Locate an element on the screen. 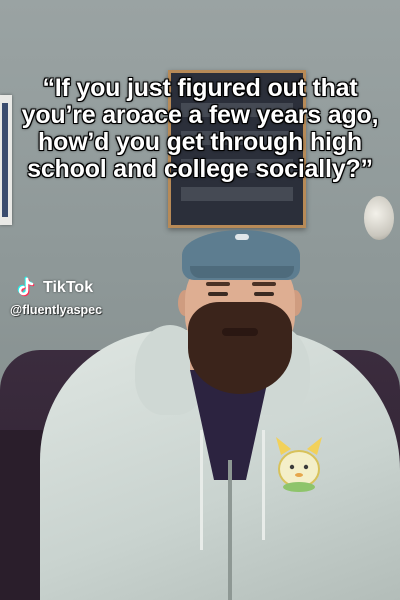 The width and height of the screenshot is (400, 600). beard is located at coordinates (240, 348).